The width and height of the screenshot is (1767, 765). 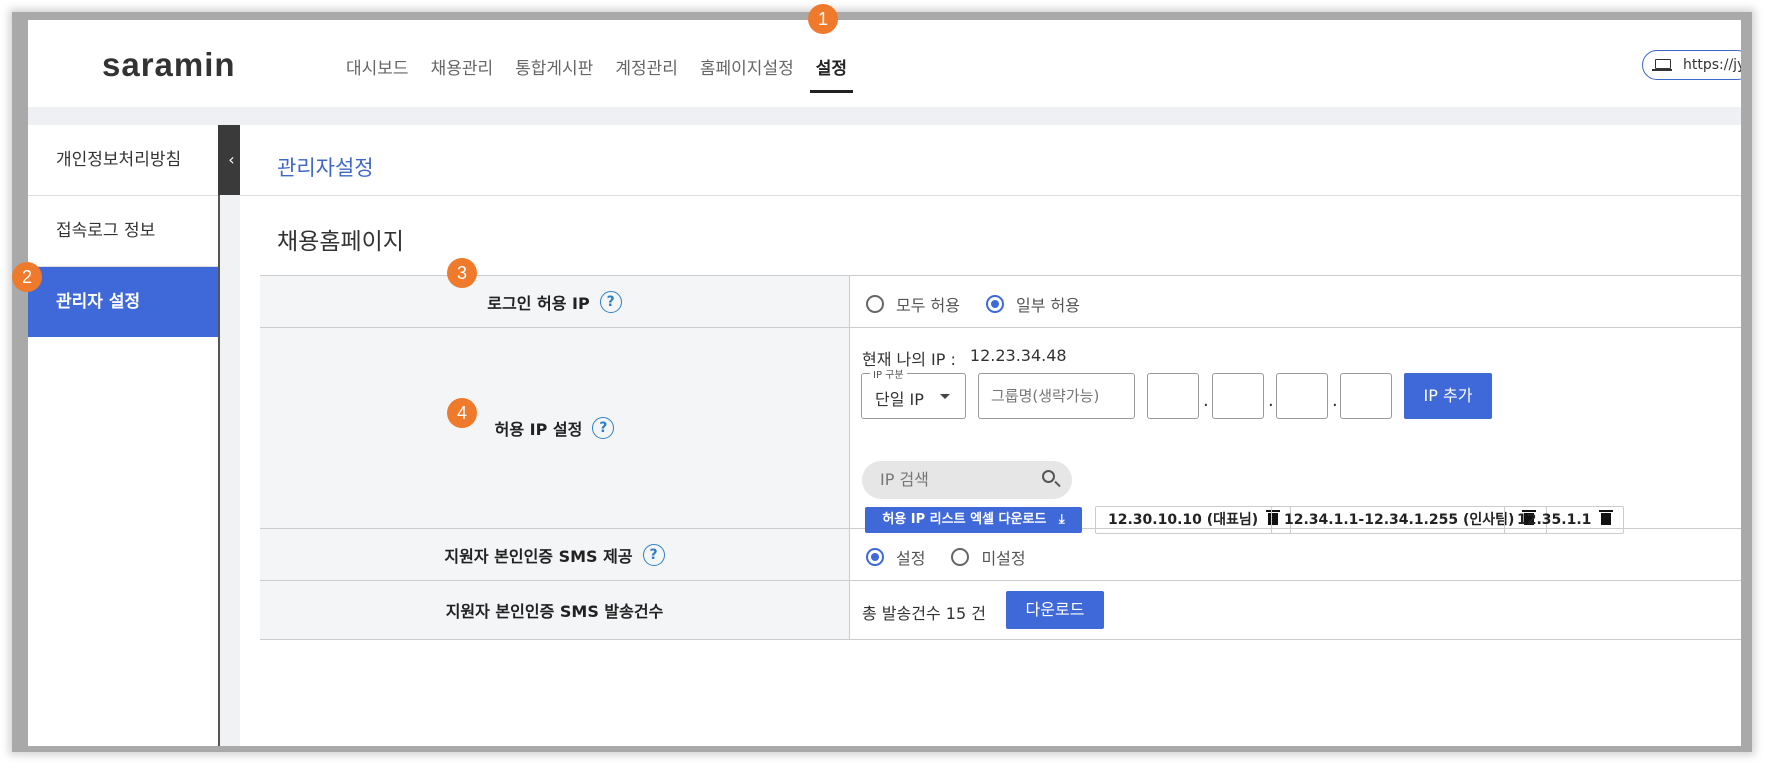 What do you see at coordinates (1295, 610) in the screenshot?
I see `sms-count-value: 총 발송건수 15 건 다운로드` at bounding box center [1295, 610].